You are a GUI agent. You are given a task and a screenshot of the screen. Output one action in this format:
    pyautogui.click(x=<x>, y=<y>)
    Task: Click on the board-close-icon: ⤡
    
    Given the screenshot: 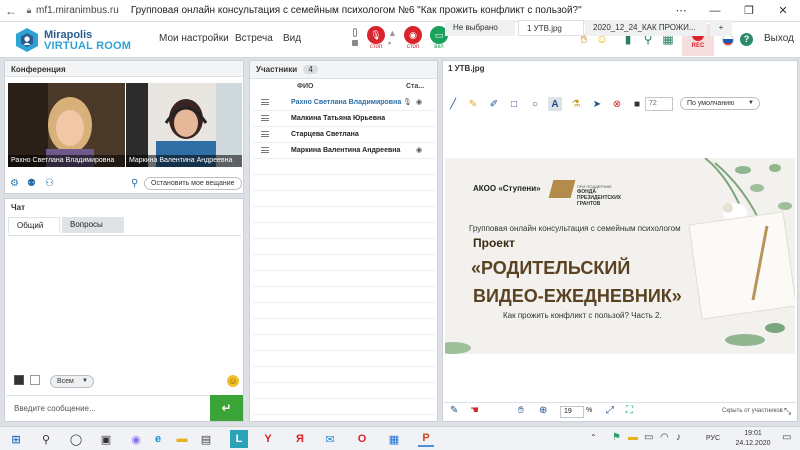 What is the action you would take?
    pyautogui.click(x=787, y=411)
    